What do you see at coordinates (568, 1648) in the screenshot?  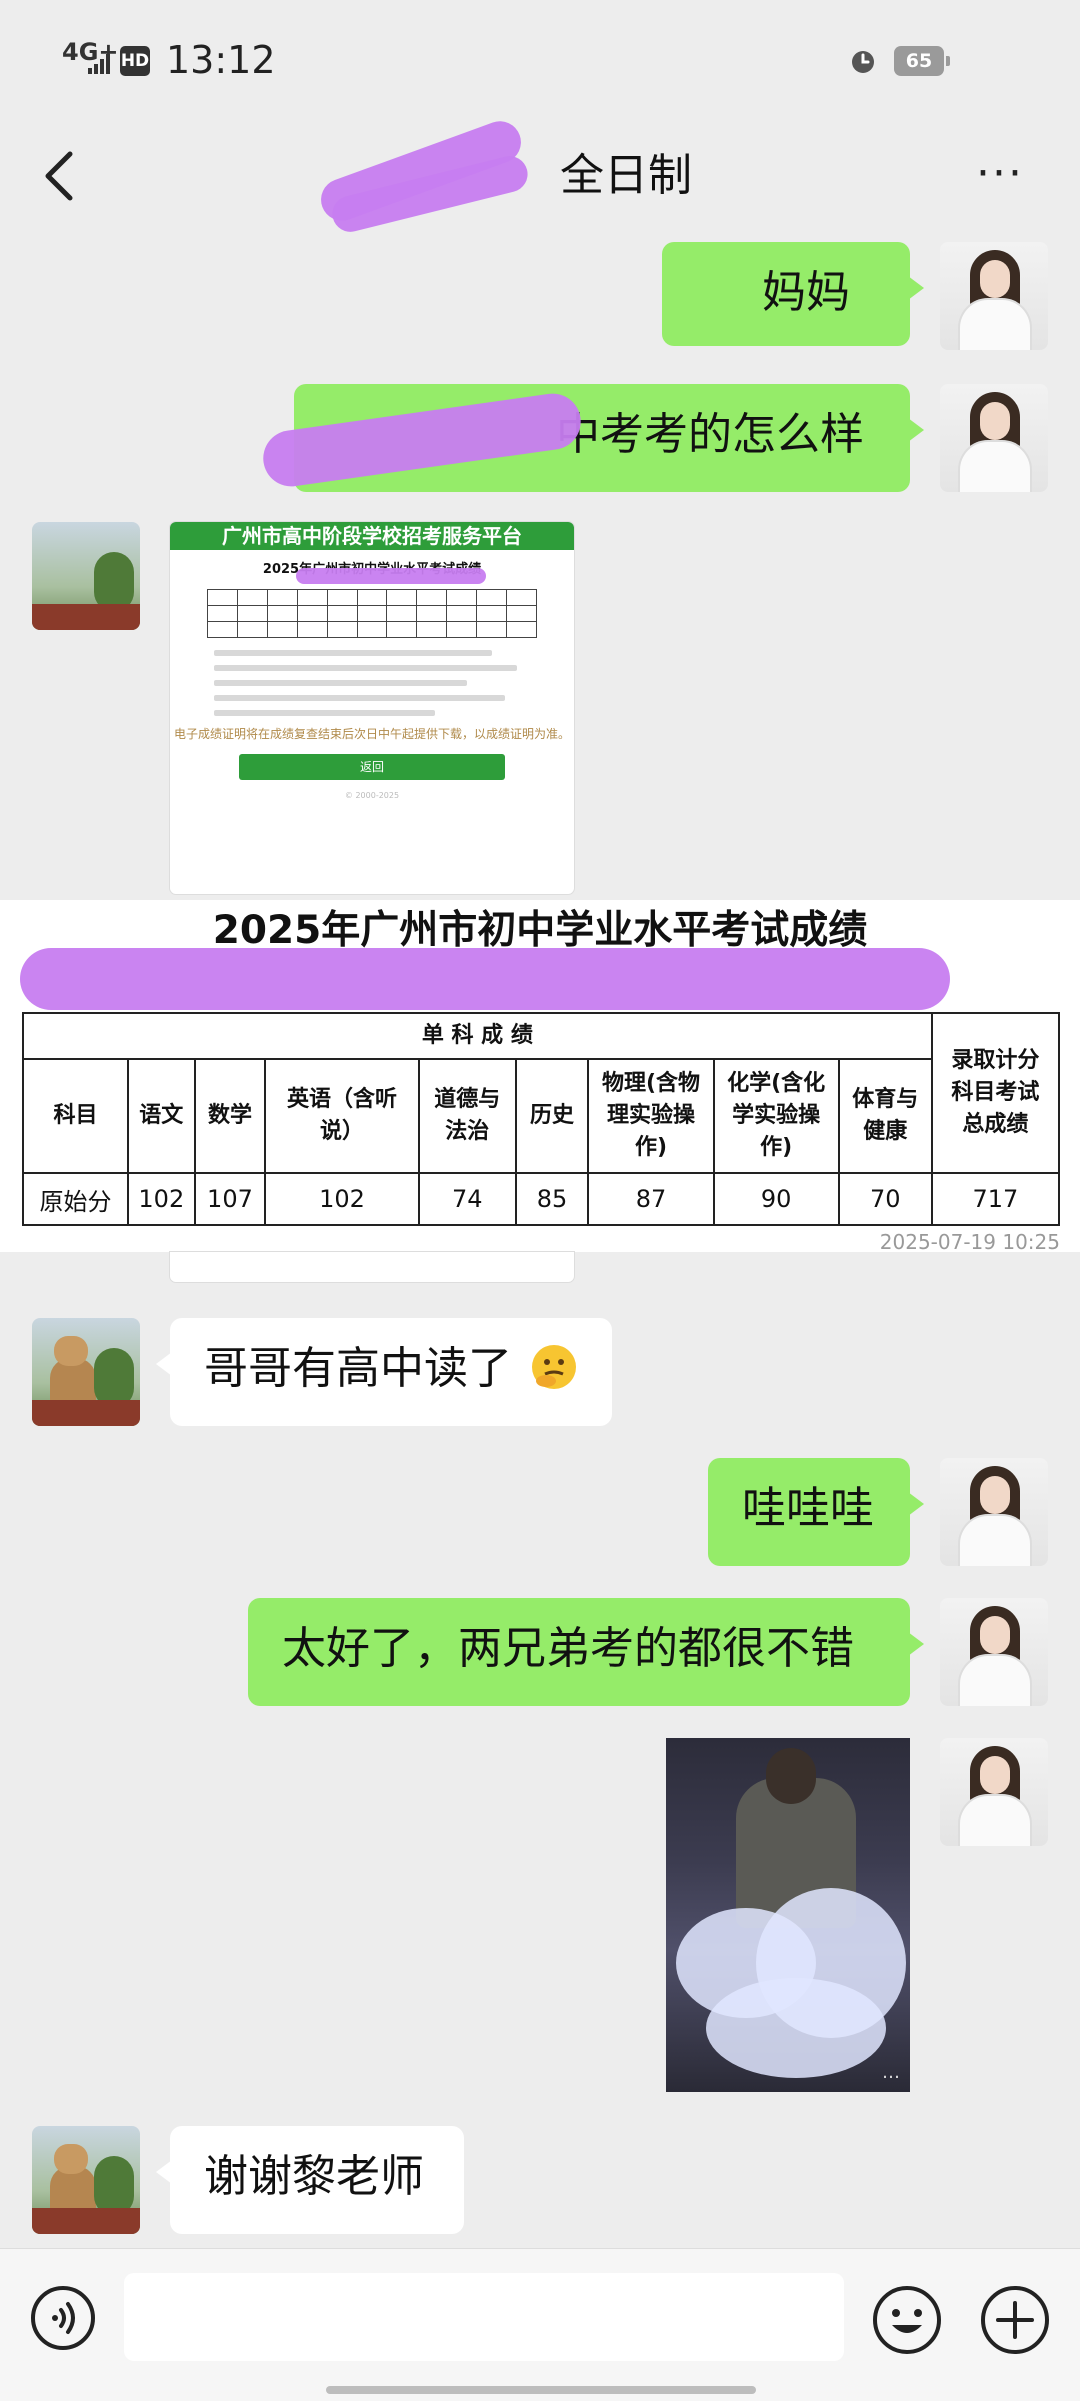 I see `message-text: 太好了，两兄弟考的都很不错` at bounding box center [568, 1648].